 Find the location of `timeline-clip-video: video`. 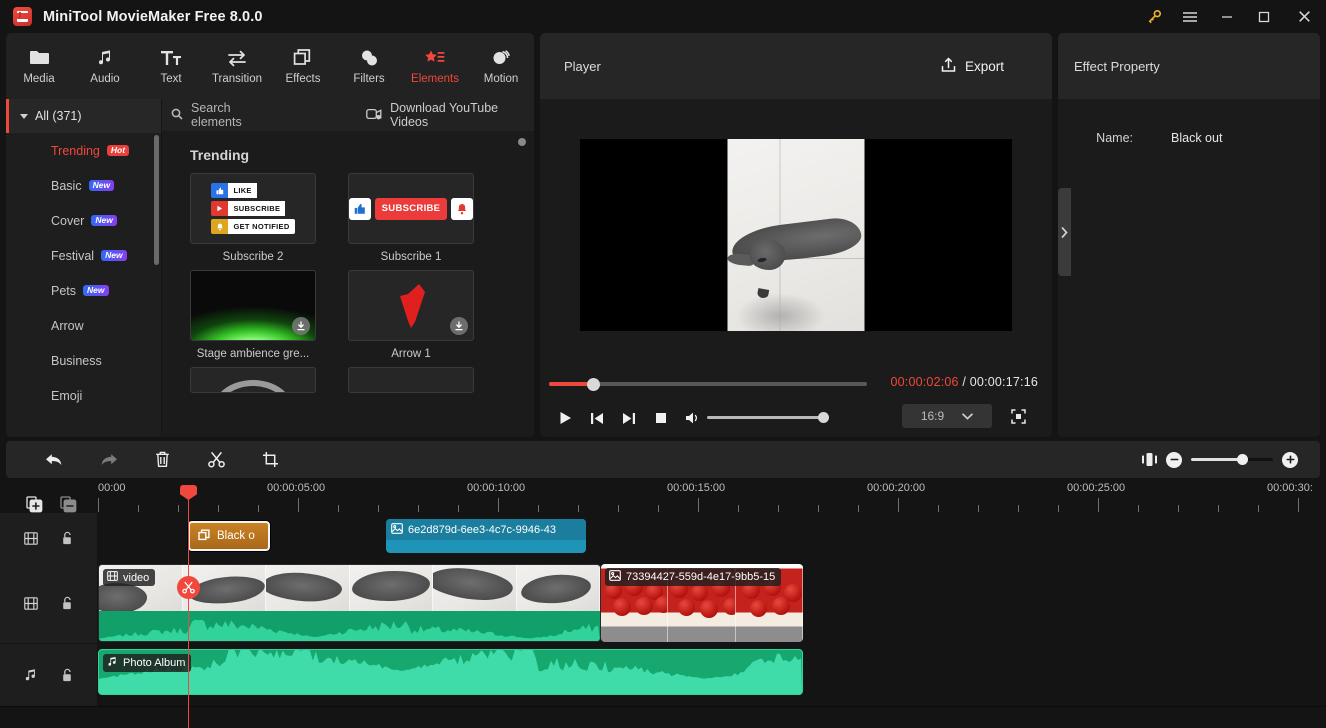

timeline-clip-video: video is located at coordinates (349, 603).